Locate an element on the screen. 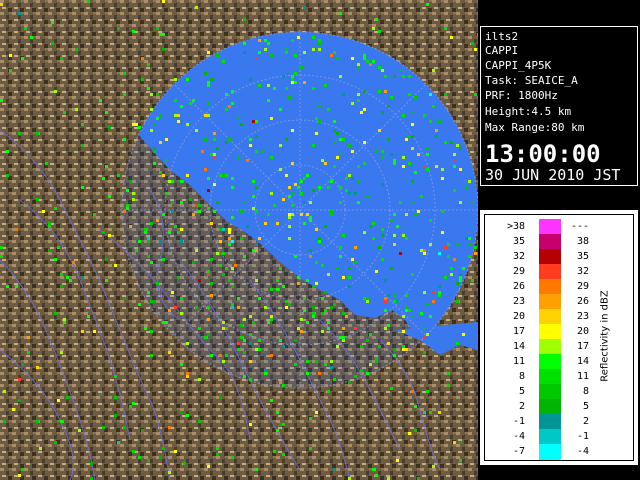 The width and height of the screenshot is (640, 480). product-name: CAPPI_4P5K is located at coordinates (518, 65).